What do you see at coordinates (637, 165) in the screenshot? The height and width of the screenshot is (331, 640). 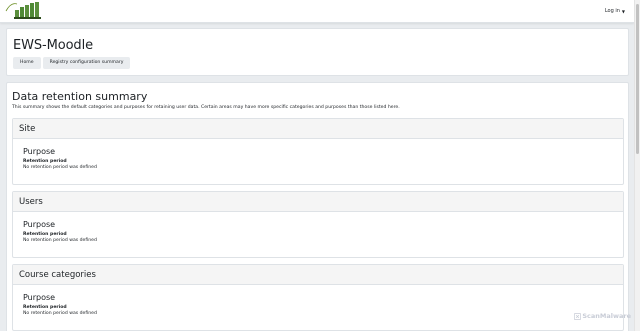 I see `page-scrollbar` at bounding box center [637, 165].